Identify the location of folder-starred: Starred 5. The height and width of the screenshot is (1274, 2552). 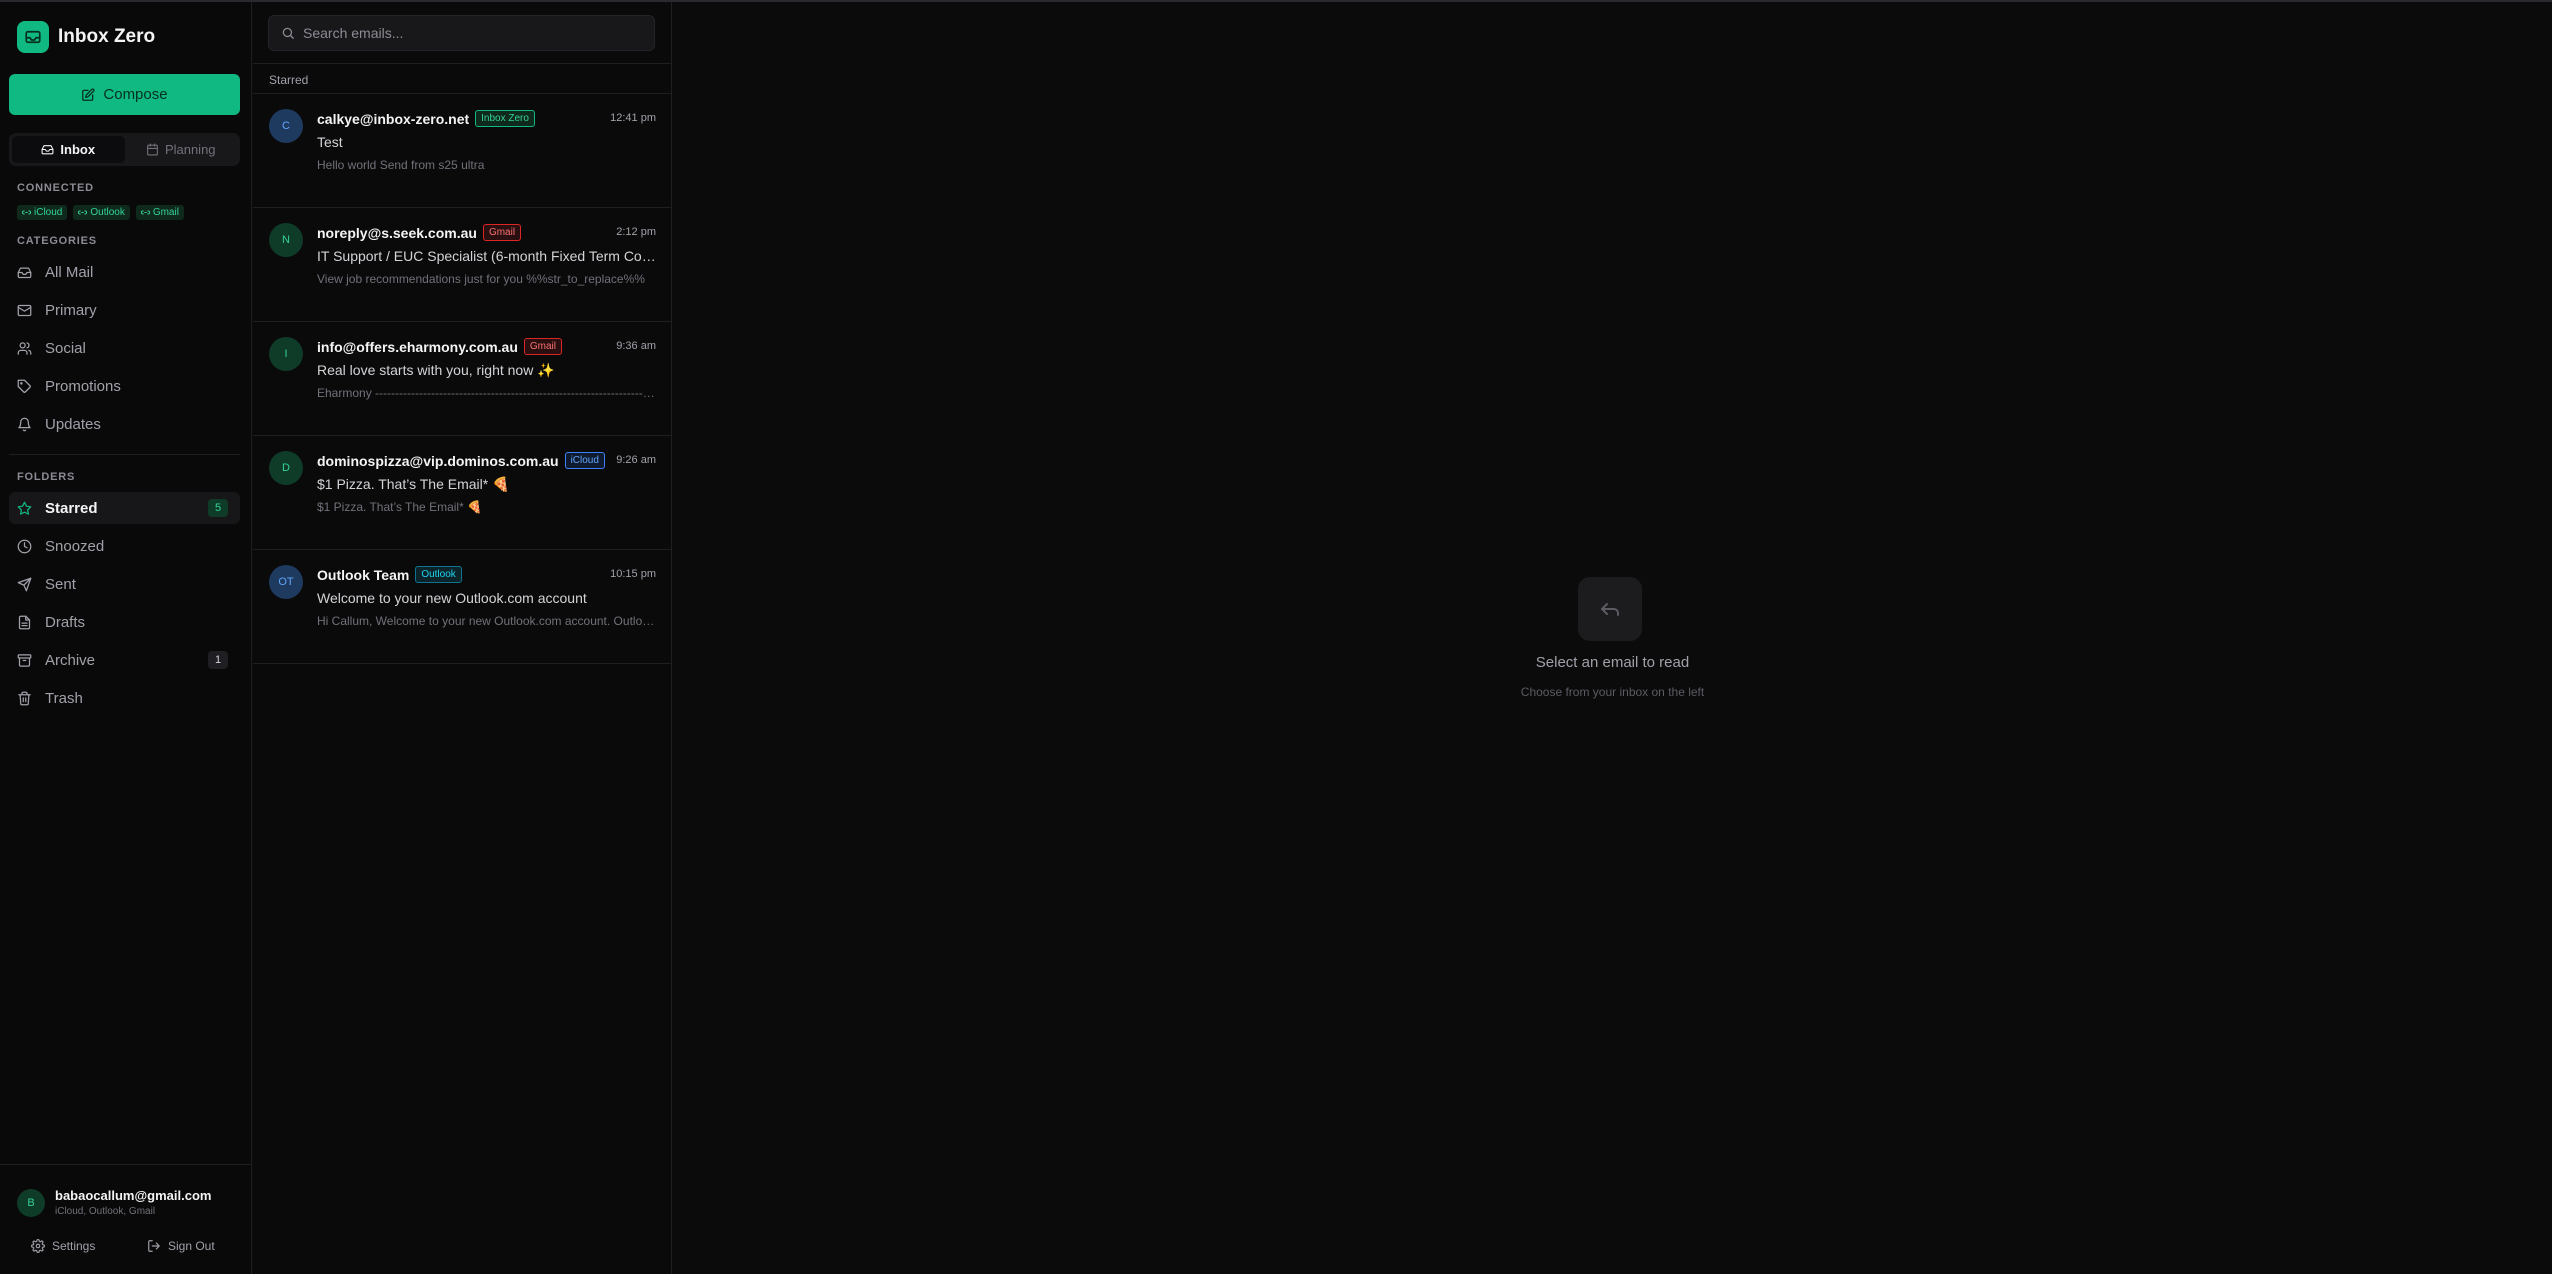
(124, 508).